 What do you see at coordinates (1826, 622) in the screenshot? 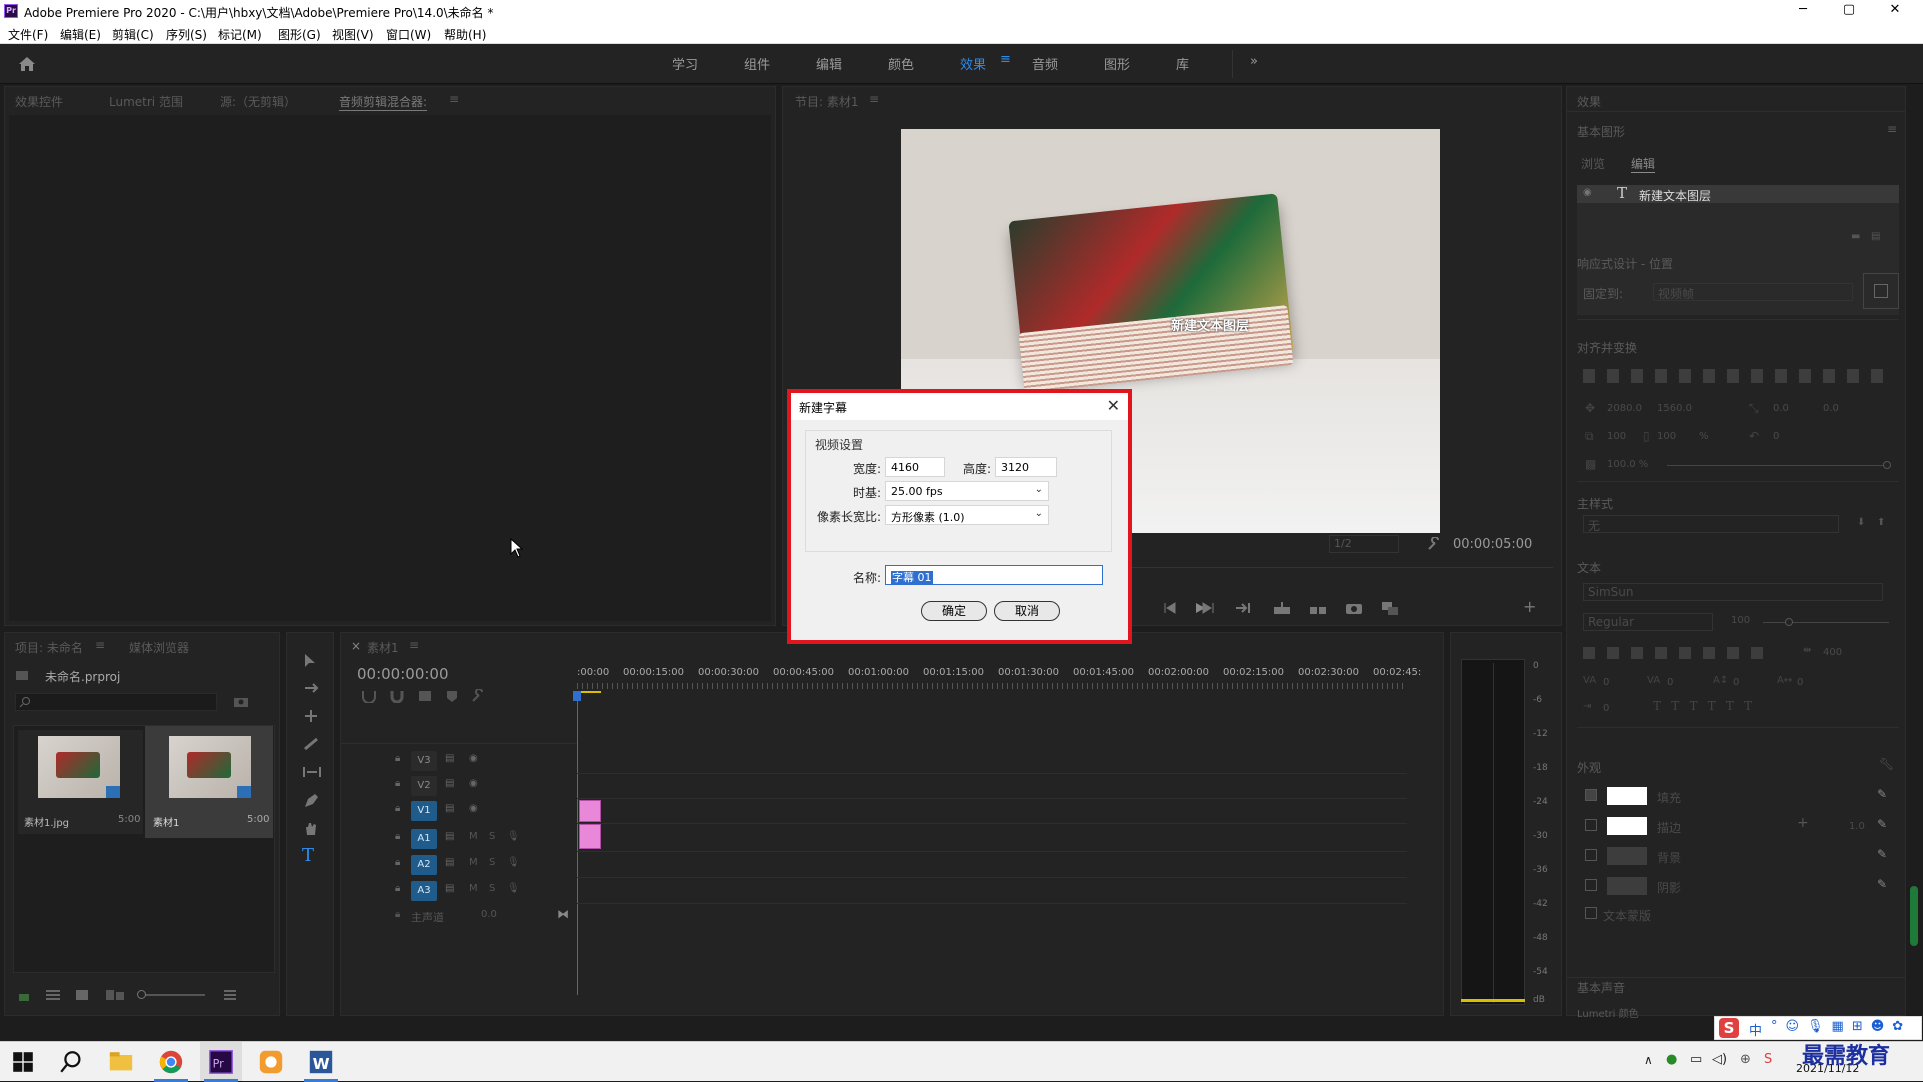
I see `font-size-slider` at bounding box center [1826, 622].